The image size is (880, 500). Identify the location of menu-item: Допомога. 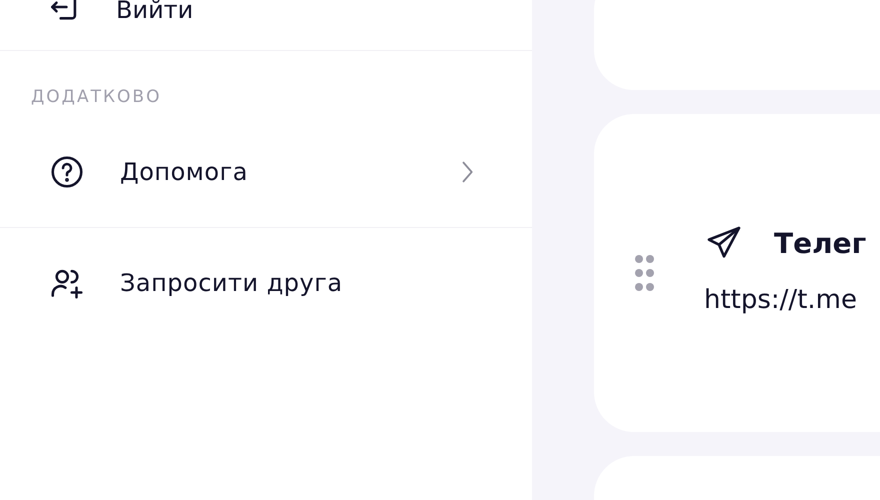
(266, 172).